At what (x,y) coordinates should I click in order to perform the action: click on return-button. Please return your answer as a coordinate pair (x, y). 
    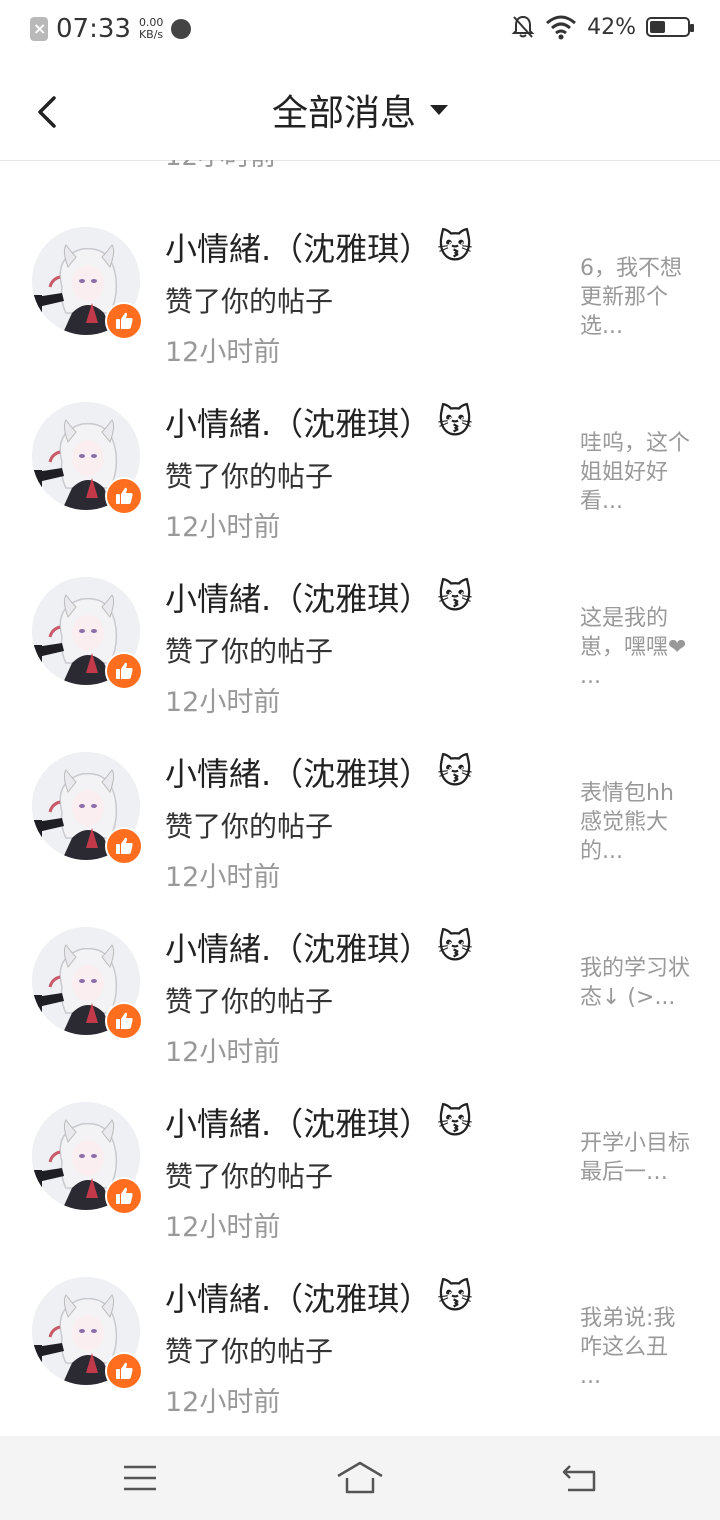
    Looking at the image, I should click on (580, 1478).